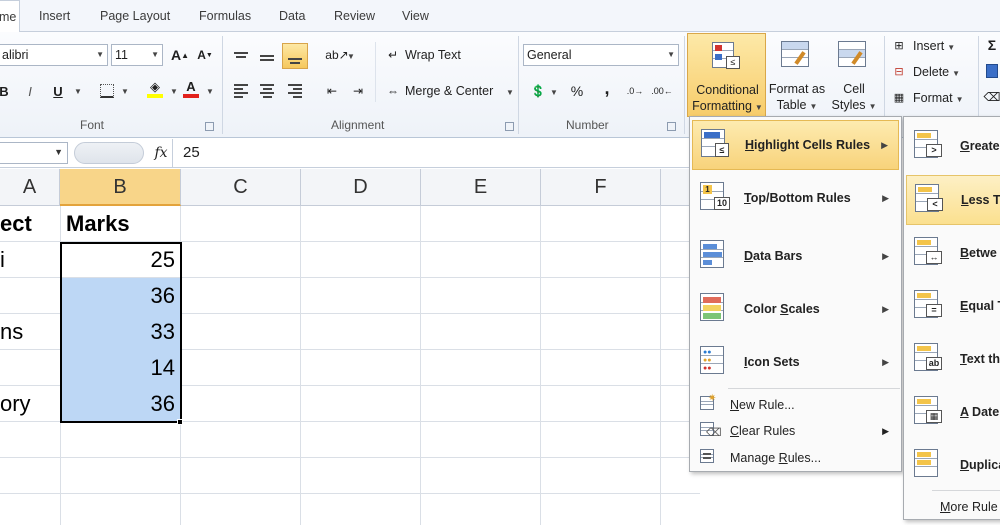 The height and width of the screenshot is (525, 1000). What do you see at coordinates (267, 58) in the screenshot?
I see `align-middle-icon` at bounding box center [267, 58].